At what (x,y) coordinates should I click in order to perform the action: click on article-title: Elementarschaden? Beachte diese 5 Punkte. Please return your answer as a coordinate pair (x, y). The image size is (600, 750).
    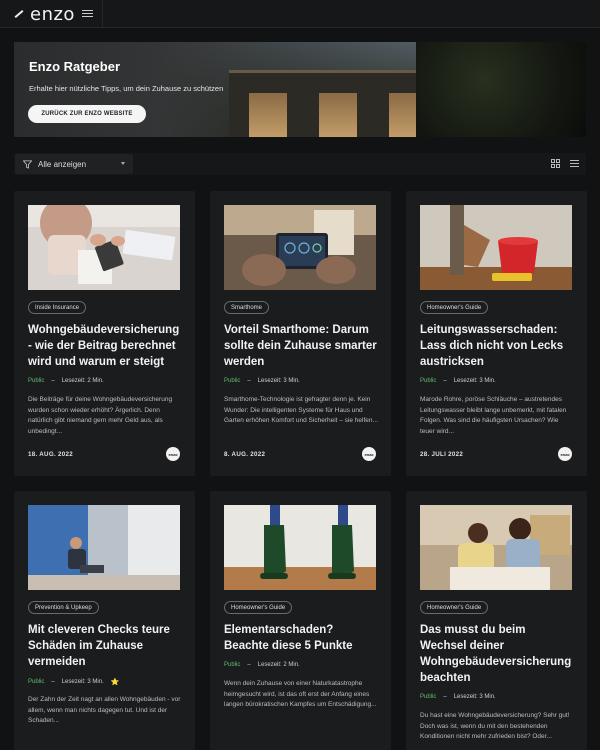
    Looking at the image, I should click on (301, 638).